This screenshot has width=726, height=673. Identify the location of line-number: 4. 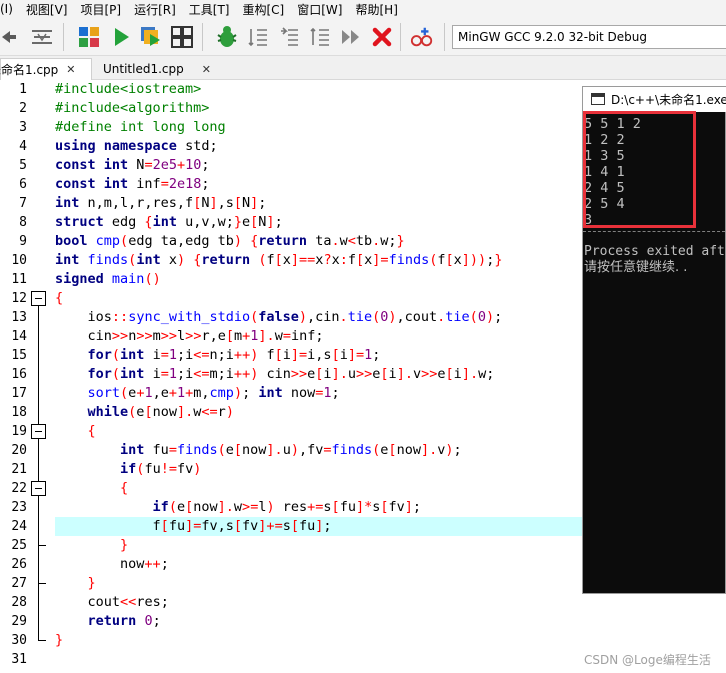
(23, 146).